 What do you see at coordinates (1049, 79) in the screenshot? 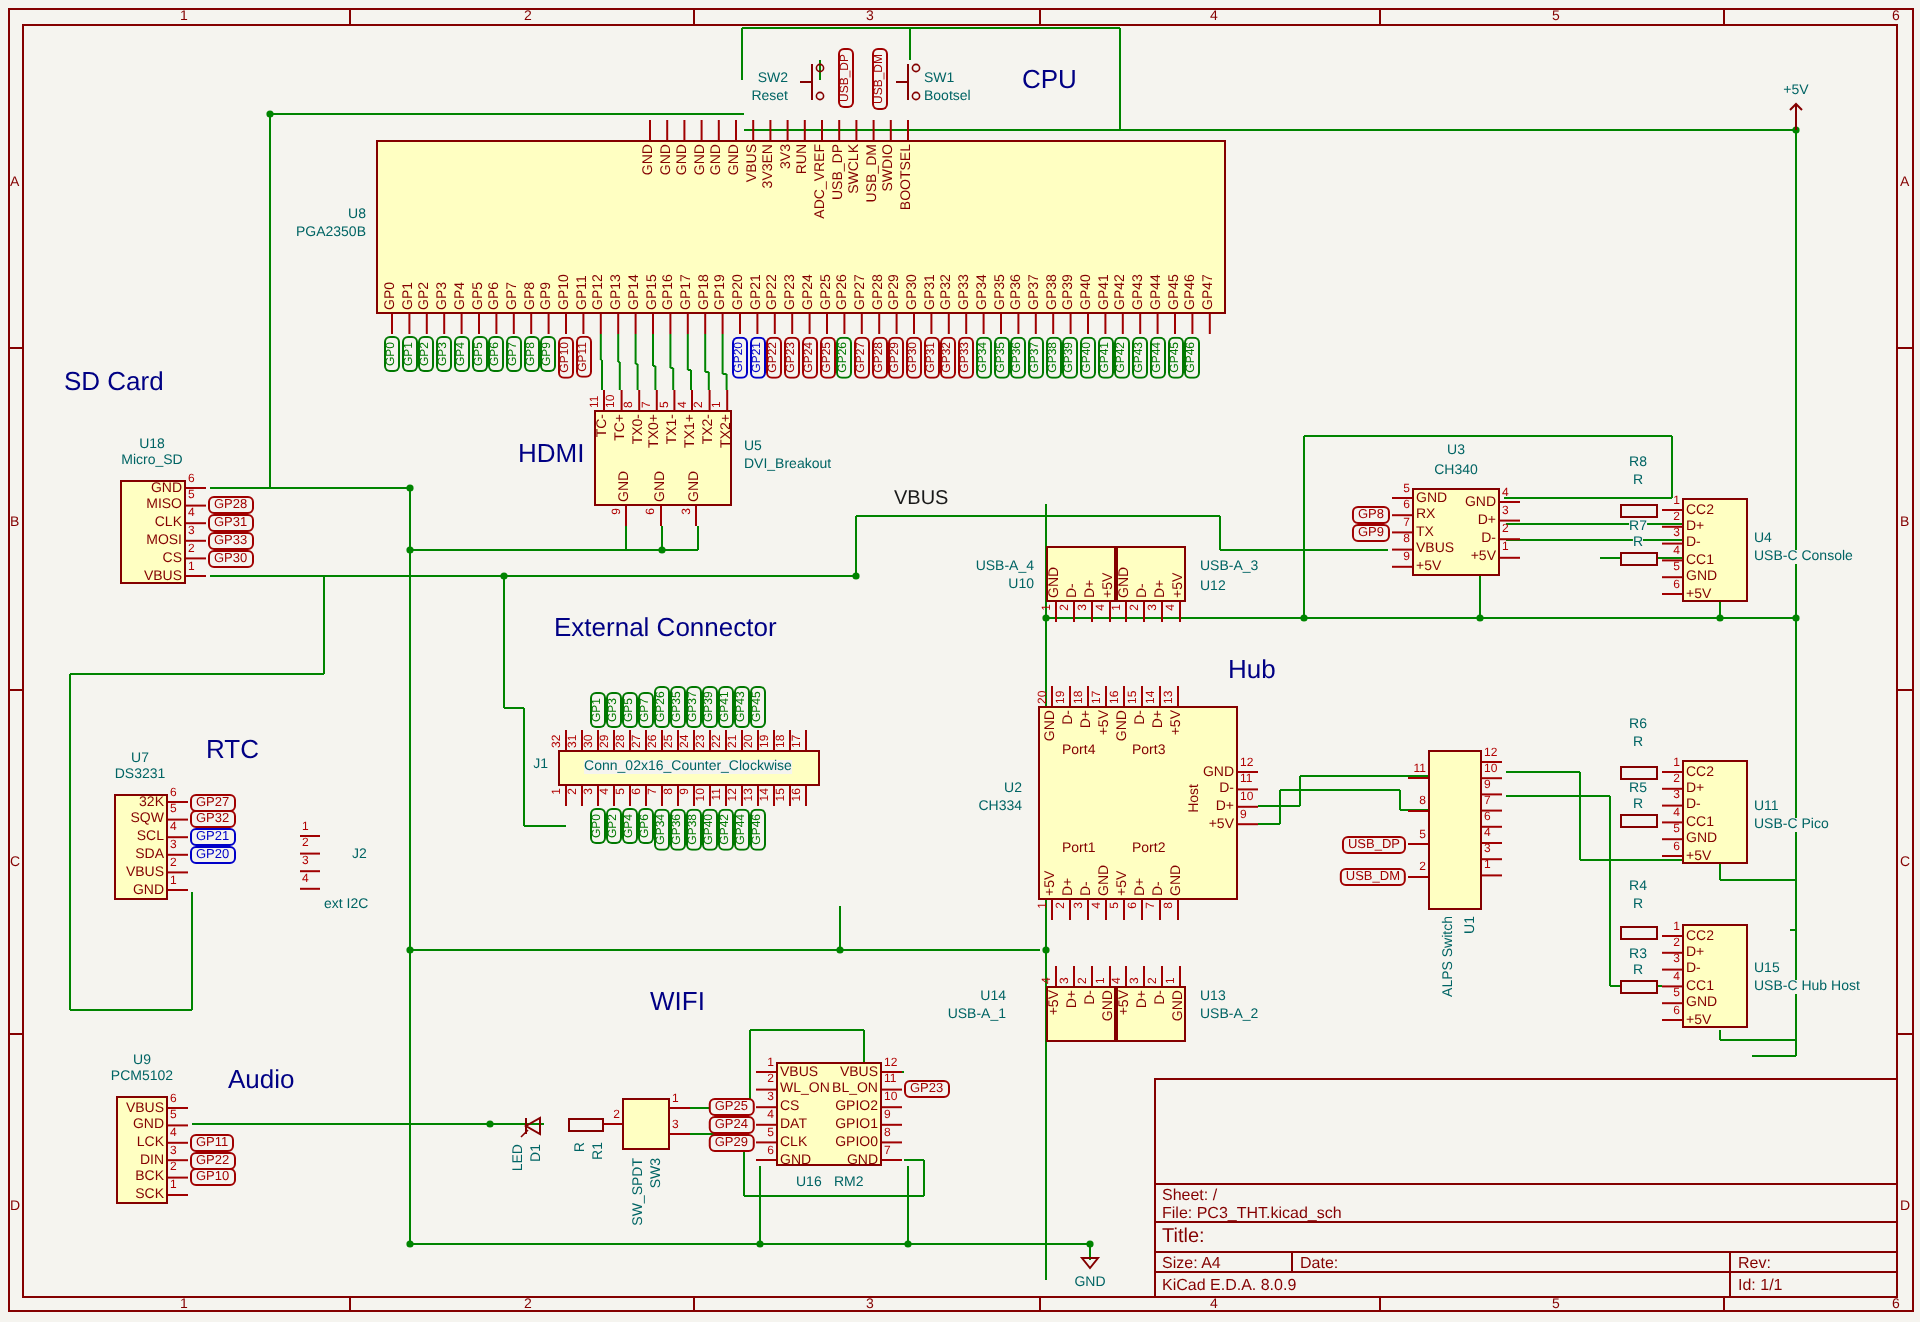
I see `section-title: CPU` at bounding box center [1049, 79].